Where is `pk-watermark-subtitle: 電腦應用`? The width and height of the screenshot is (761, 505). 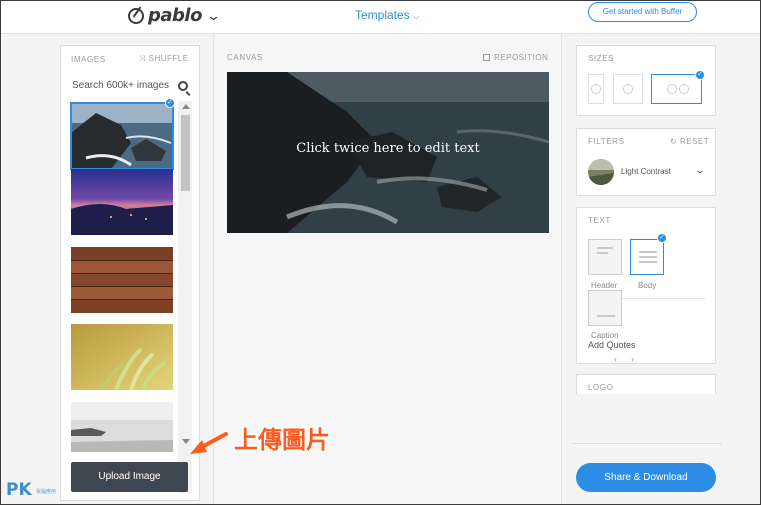
pk-watermark-subtitle: 電腦應用 is located at coordinates (46, 492).